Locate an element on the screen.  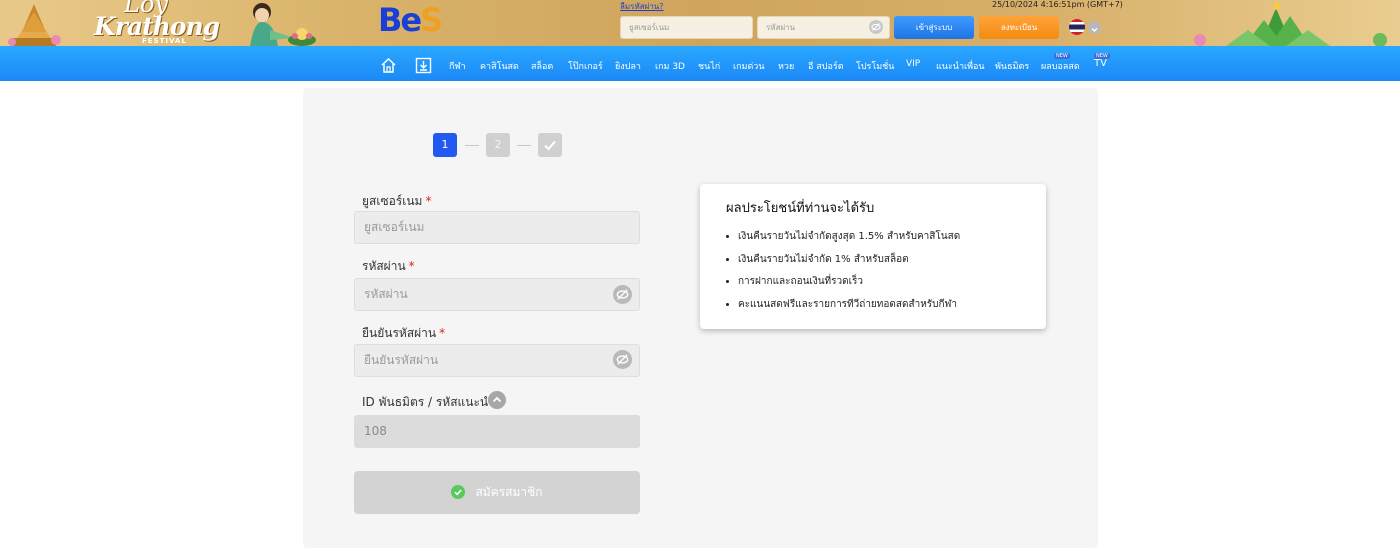
krathong-girl-illustration is located at coordinates (283, 24).